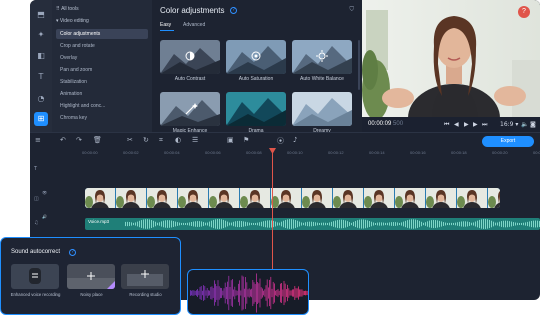 This screenshot has height=315, width=540. I want to click on option-recording-studio, so click(145, 276).